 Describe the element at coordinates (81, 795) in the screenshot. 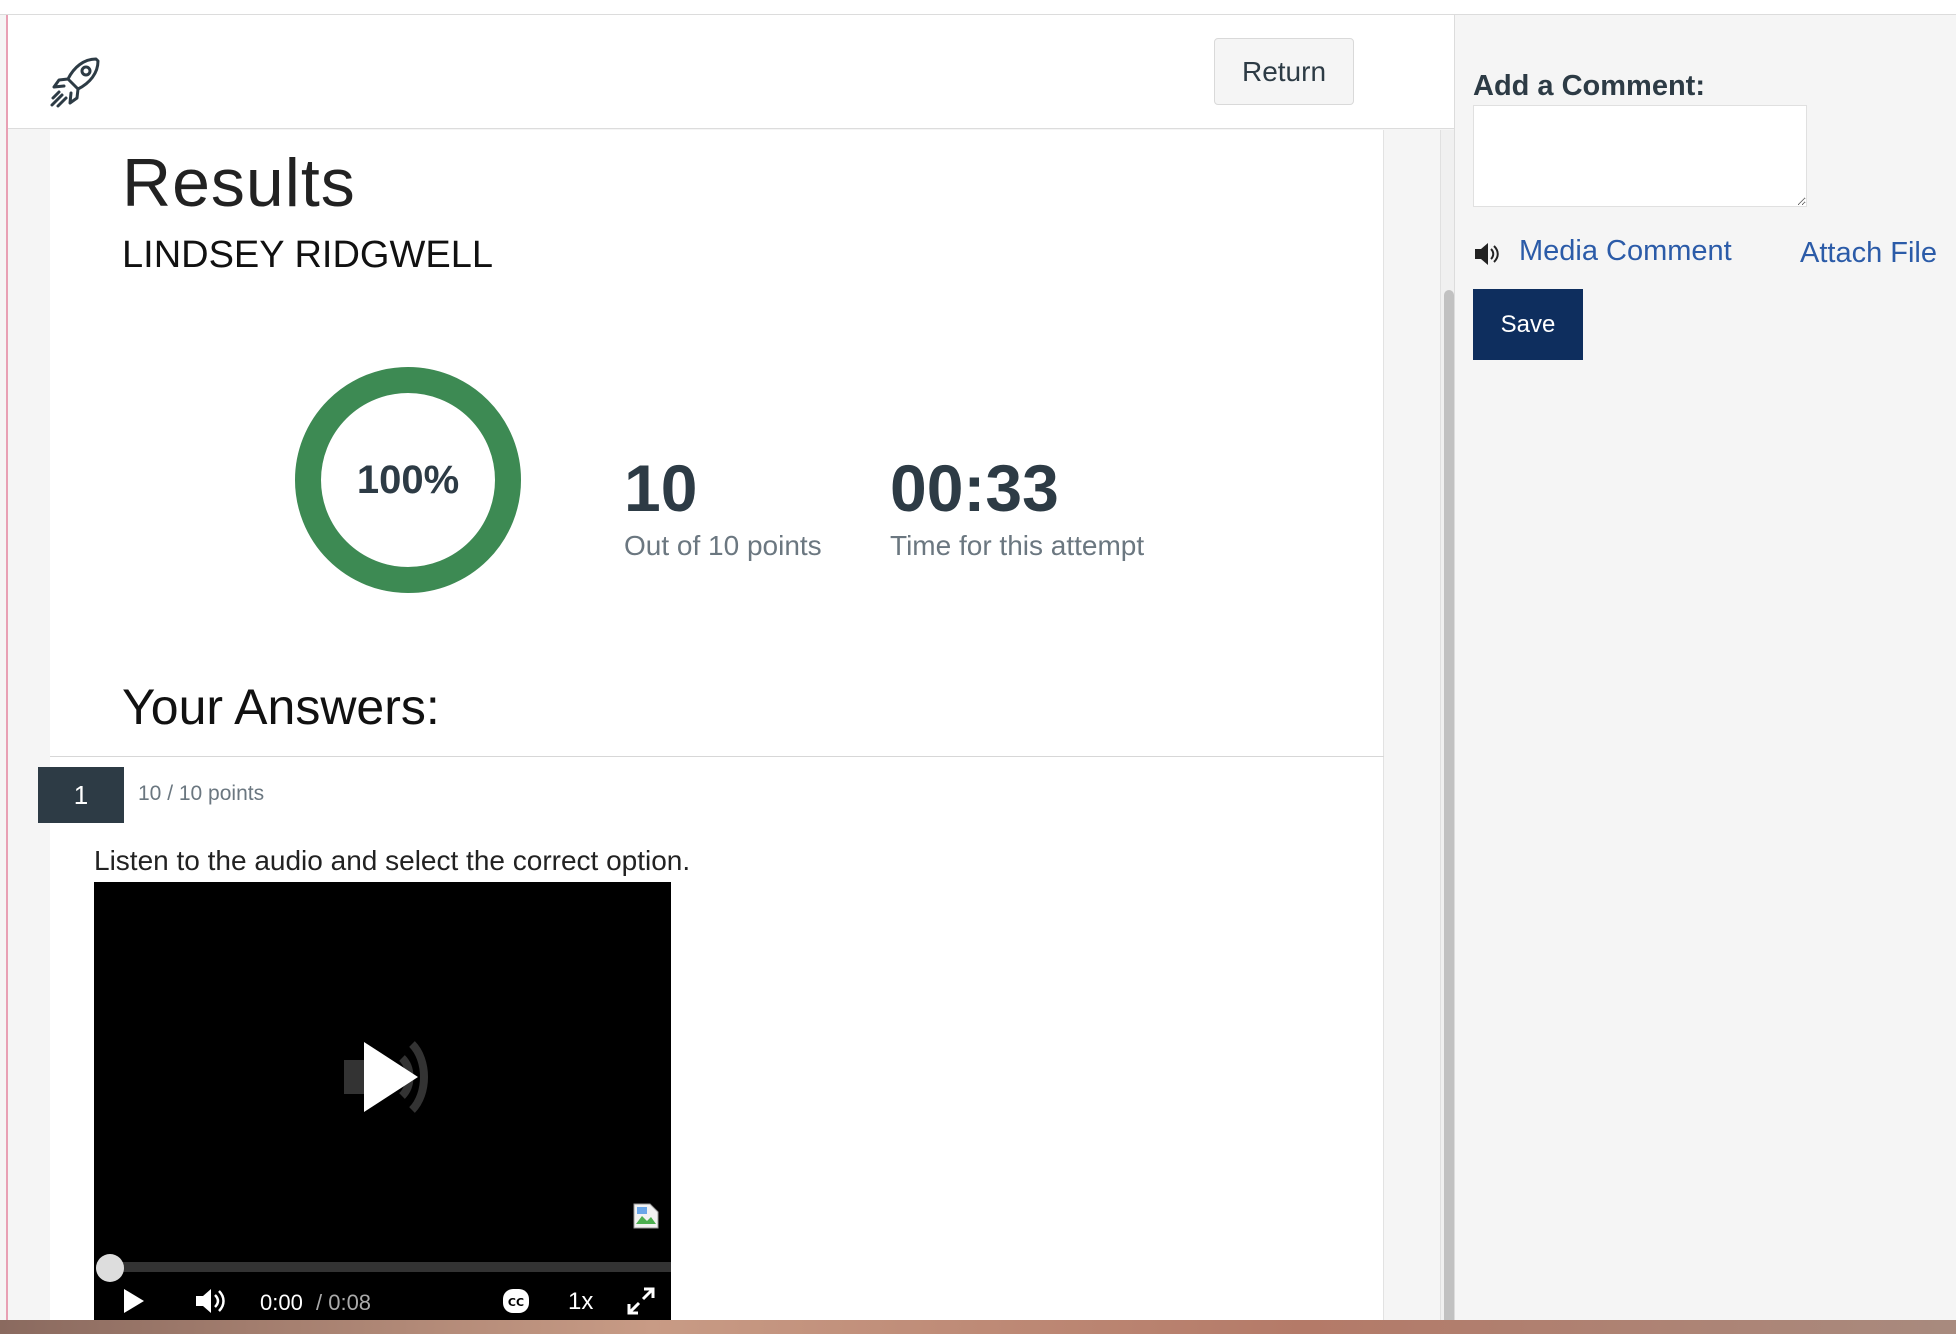

I see `question-number-badge: 1` at that location.